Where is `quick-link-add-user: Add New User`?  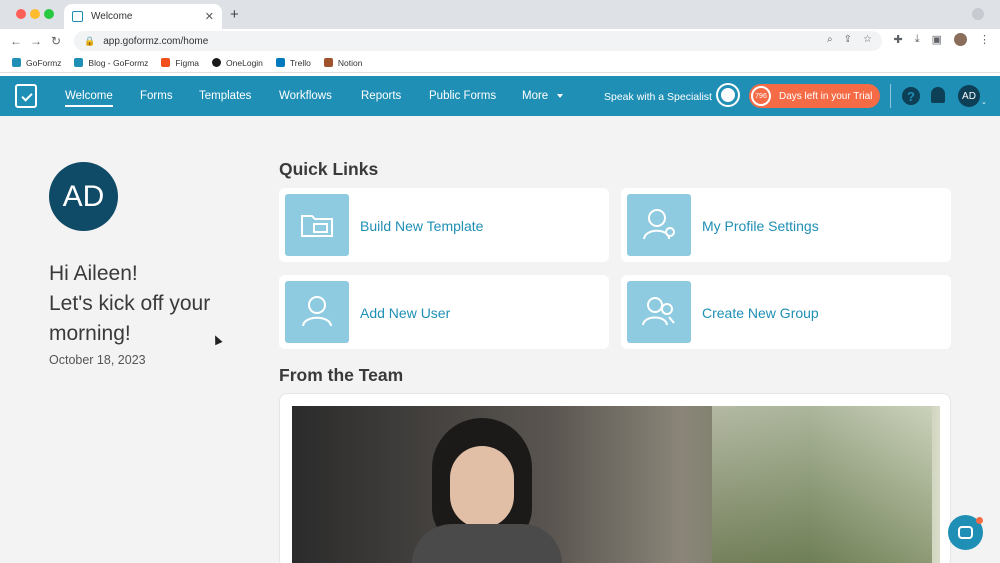
quick-link-add-user: Add New User is located at coordinates (444, 312).